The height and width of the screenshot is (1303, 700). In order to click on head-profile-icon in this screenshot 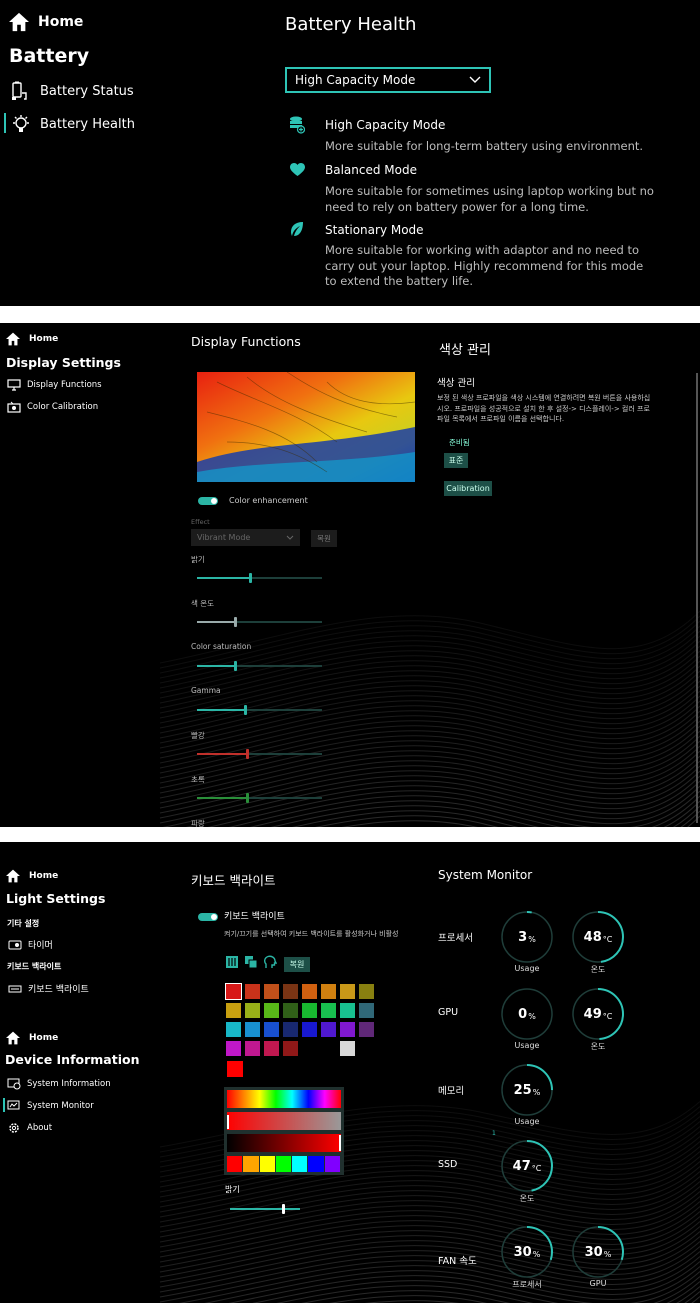, I will do `click(270, 962)`.